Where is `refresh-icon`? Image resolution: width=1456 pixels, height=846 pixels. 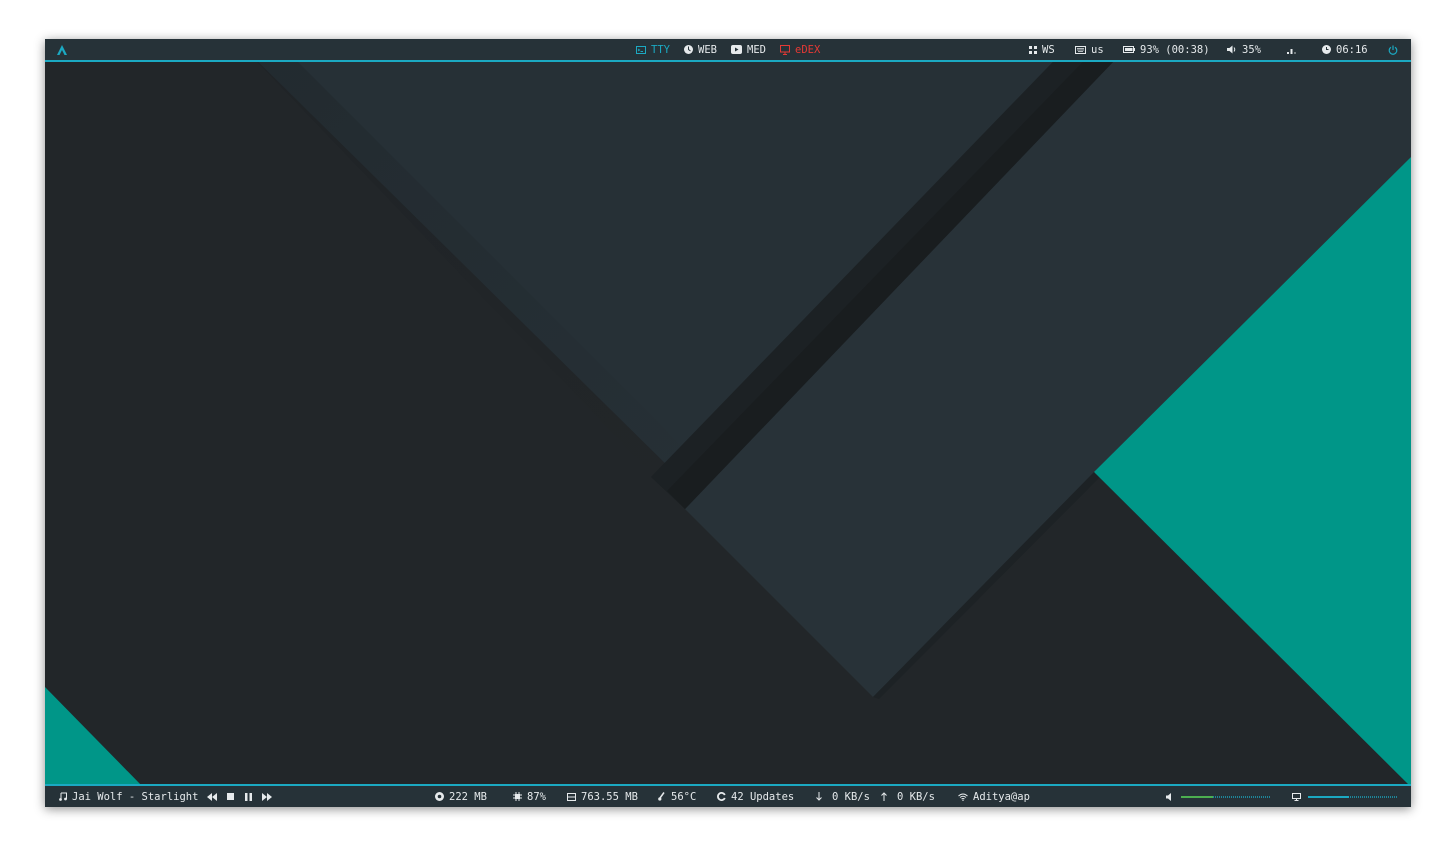
refresh-icon is located at coordinates (721, 796).